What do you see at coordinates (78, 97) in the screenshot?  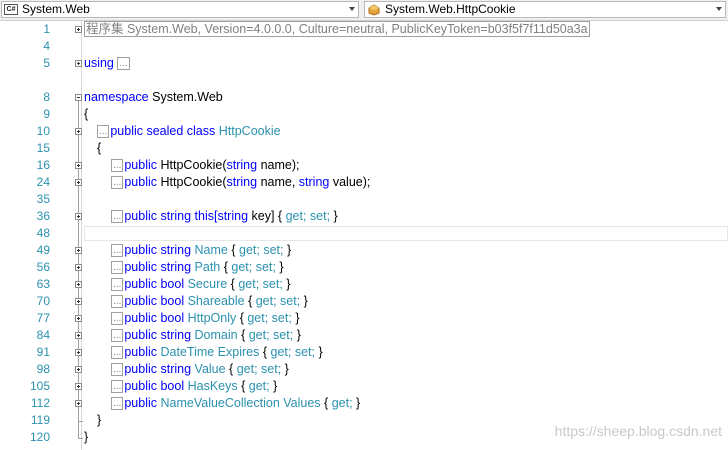 I see `collapse-toggle` at bounding box center [78, 97].